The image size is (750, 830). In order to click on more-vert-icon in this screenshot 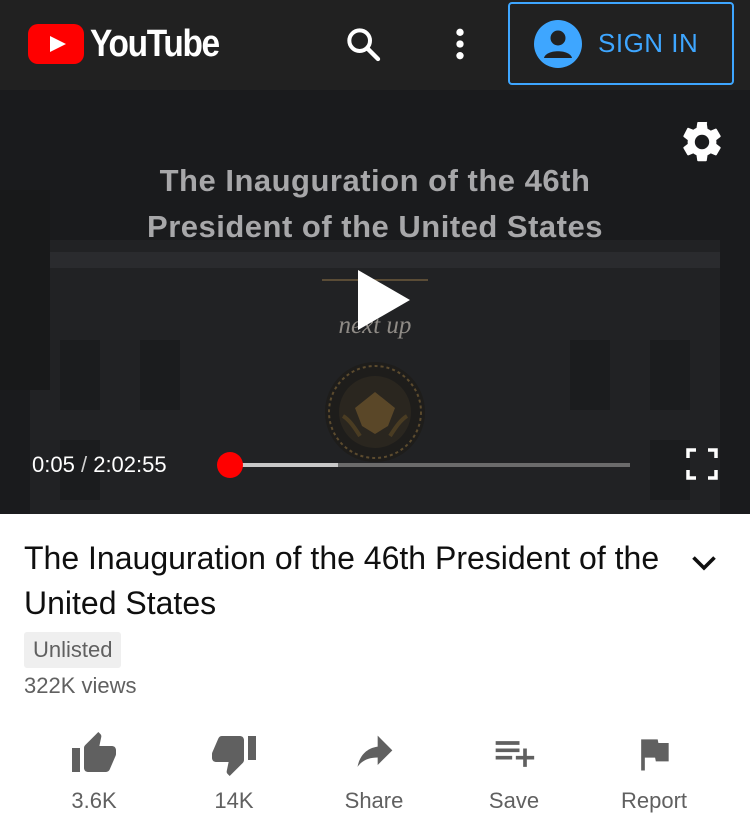, I will do `click(460, 44)`.